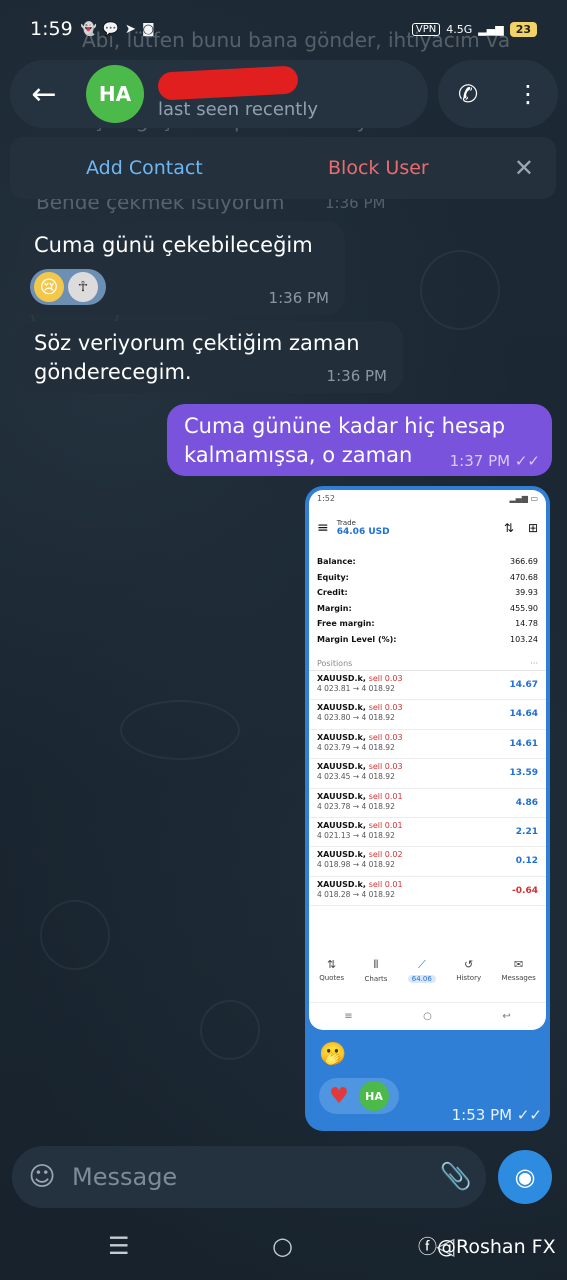 The width and height of the screenshot is (567, 1280). Describe the element at coordinates (357, 639) in the screenshot. I see `account-label: Margin Level (%):` at that location.